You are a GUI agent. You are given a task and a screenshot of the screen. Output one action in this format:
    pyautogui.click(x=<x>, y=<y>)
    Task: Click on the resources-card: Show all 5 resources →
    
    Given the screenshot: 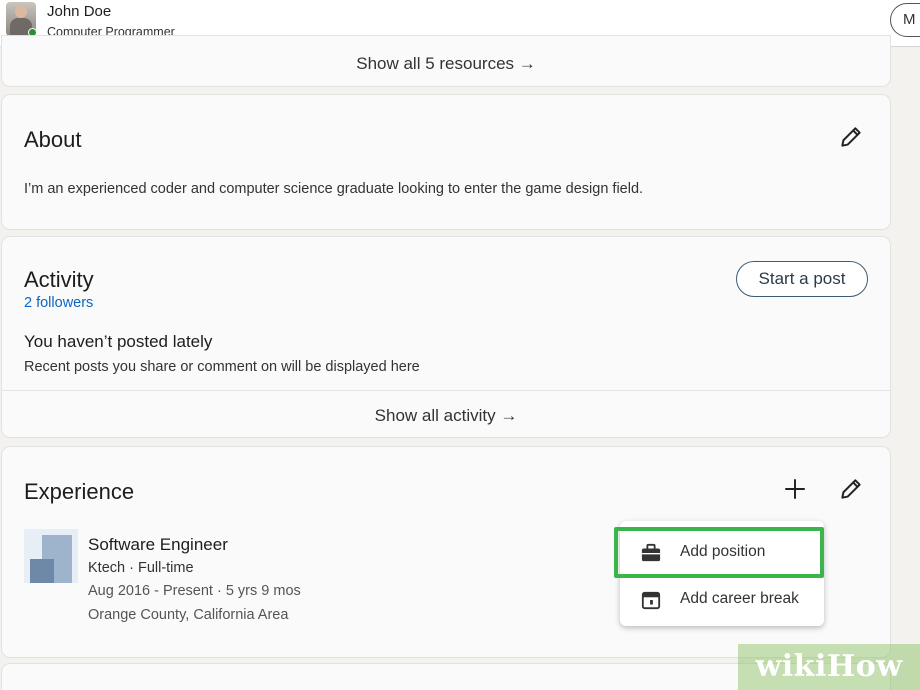 What is the action you would take?
    pyautogui.click(x=446, y=61)
    